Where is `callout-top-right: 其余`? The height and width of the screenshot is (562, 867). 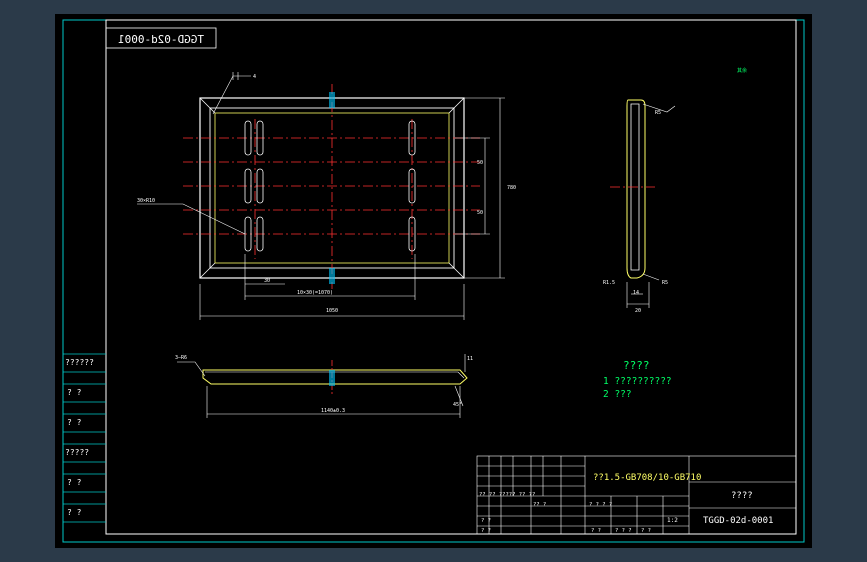
callout-top-right: 其余 is located at coordinates (742, 70).